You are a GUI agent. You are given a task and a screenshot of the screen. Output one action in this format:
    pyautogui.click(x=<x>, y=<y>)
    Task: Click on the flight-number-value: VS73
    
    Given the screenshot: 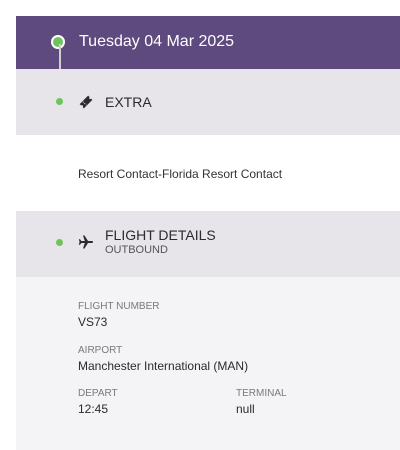 What is the action you would take?
    pyautogui.click(x=93, y=322)
    